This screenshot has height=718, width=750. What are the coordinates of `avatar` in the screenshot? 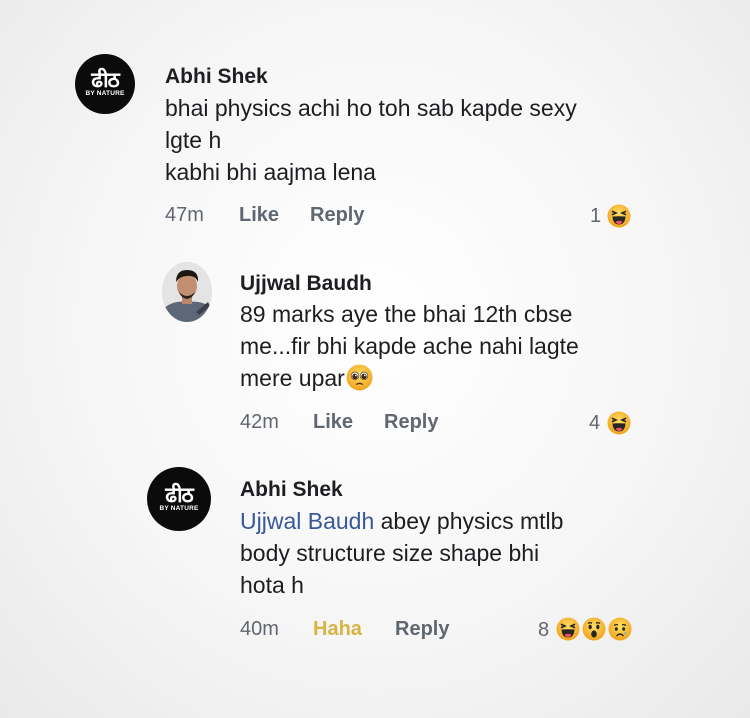 It's located at (187, 292).